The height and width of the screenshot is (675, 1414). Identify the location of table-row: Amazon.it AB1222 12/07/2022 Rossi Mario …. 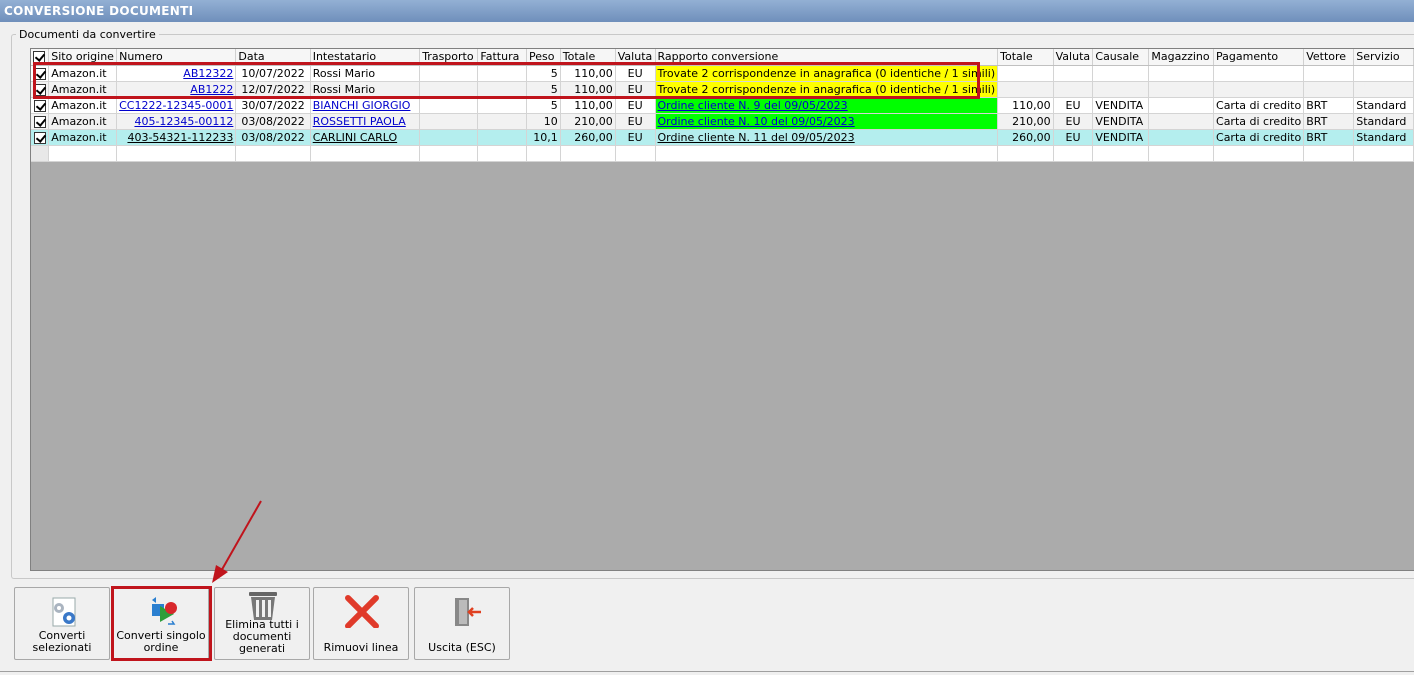
(722, 89).